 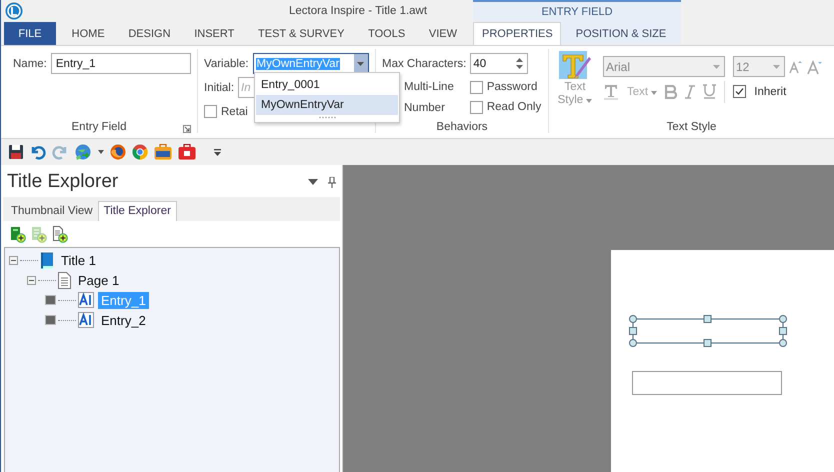 I want to click on dropdown-option: Entry_0001, so click(x=327, y=85).